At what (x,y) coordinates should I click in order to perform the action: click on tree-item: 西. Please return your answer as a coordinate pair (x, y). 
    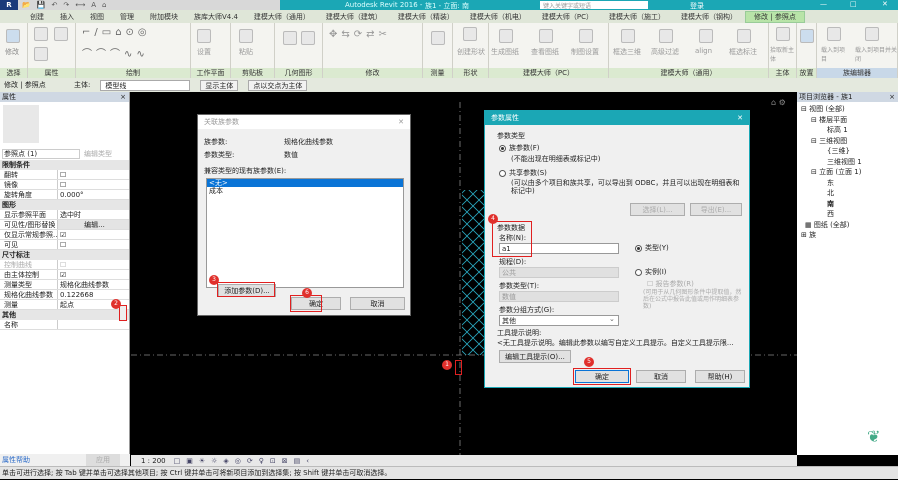
    Looking at the image, I should click on (849, 214).